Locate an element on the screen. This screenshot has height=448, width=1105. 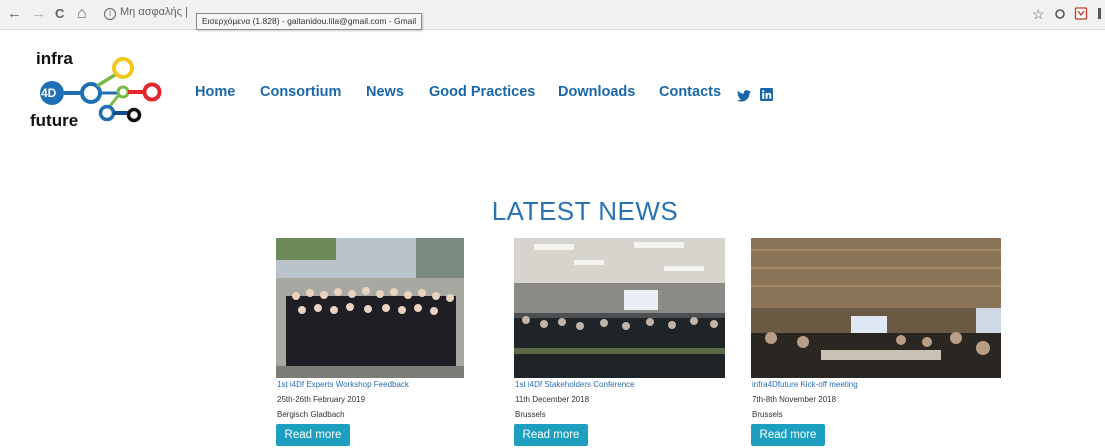
reload-icon: C is located at coordinates (59, 14).